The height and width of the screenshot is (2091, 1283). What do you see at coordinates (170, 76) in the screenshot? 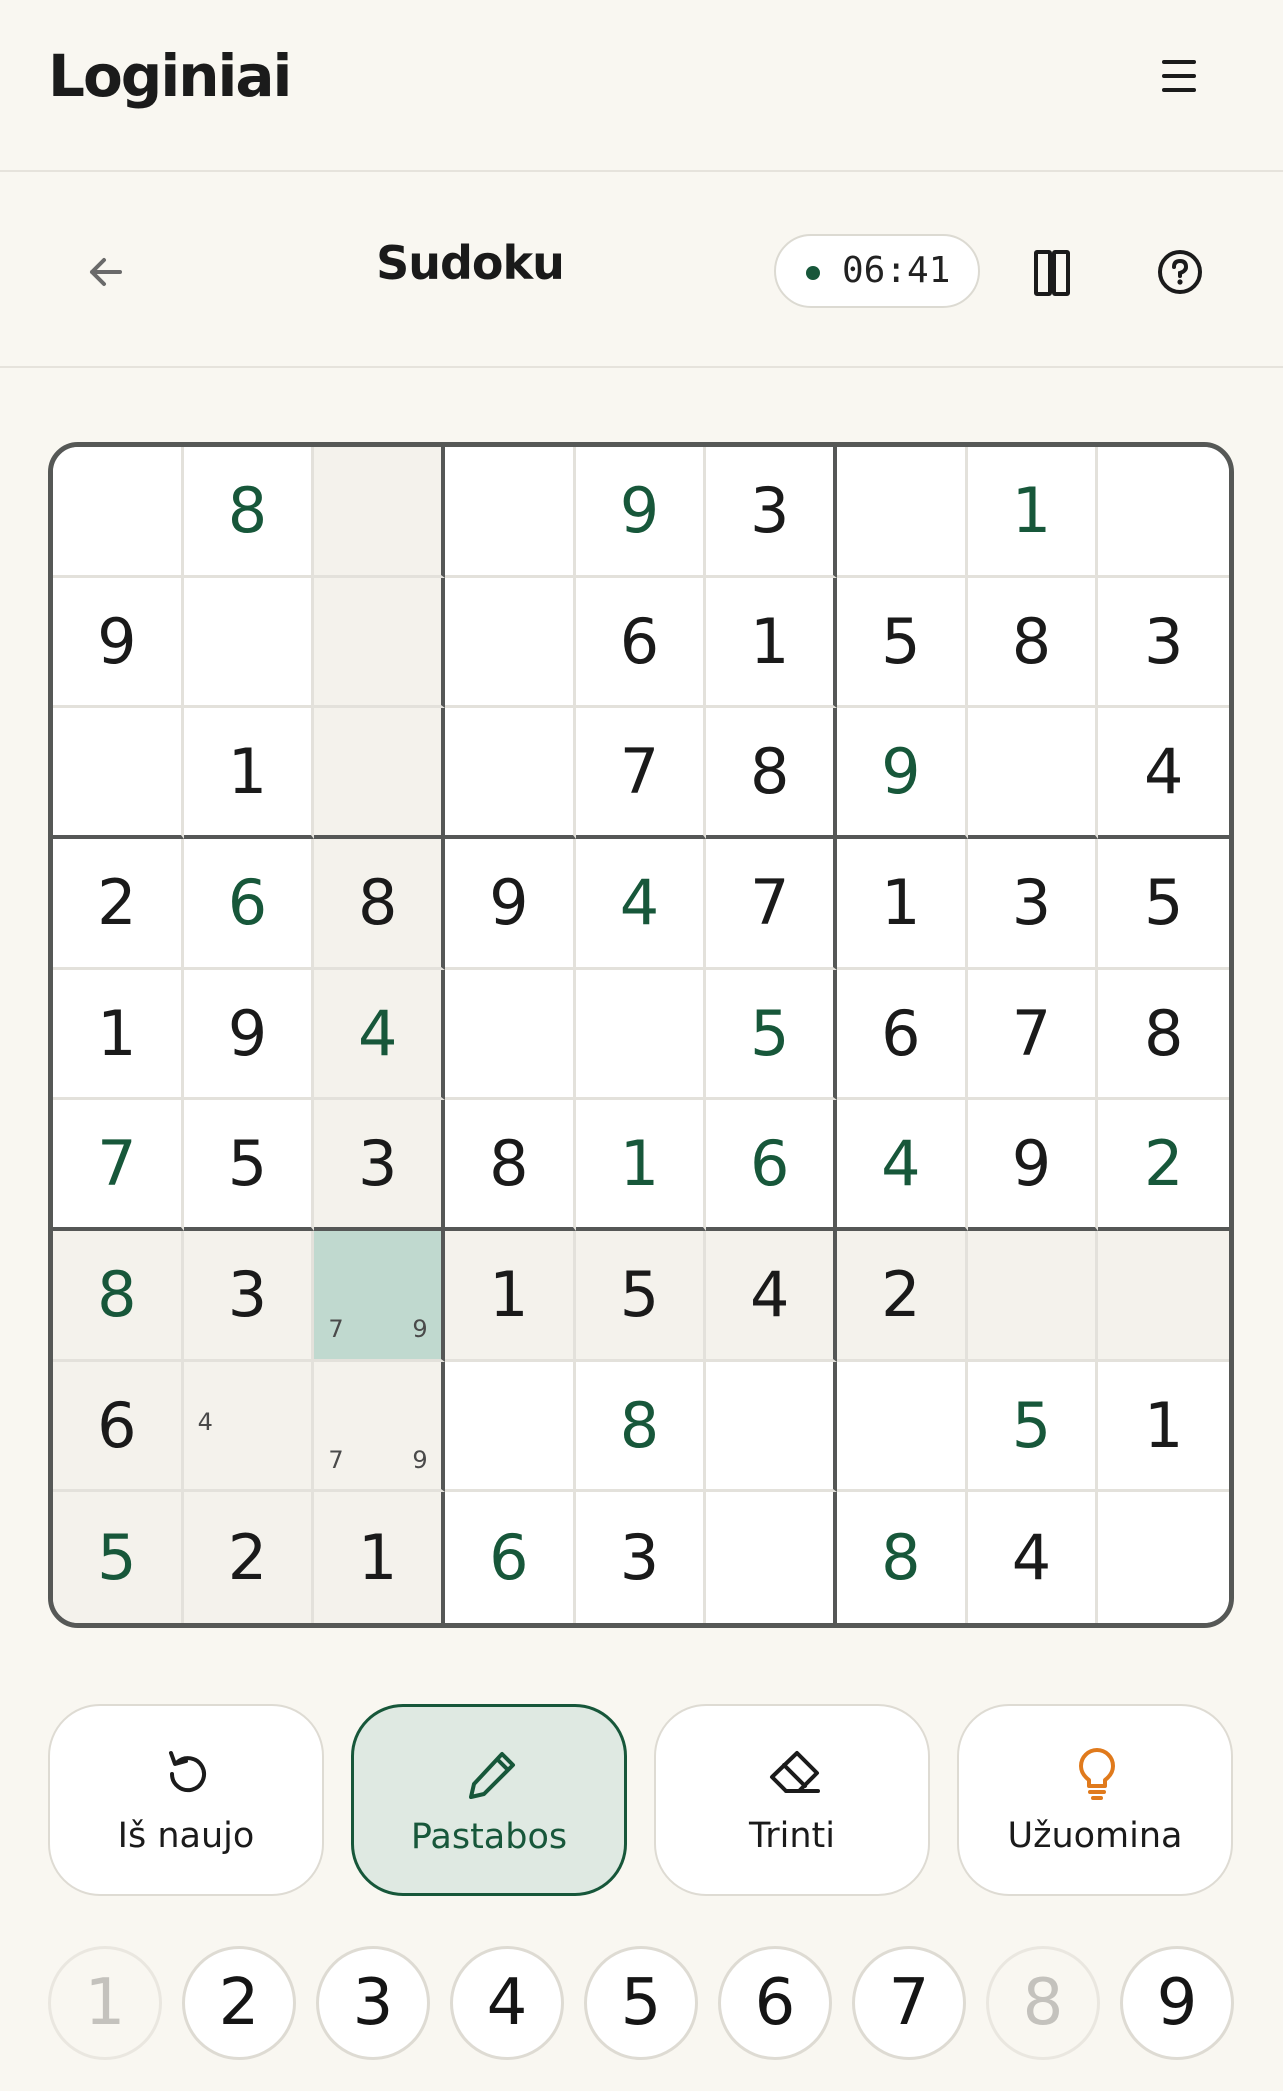
I see `site-logo: Loginiai` at bounding box center [170, 76].